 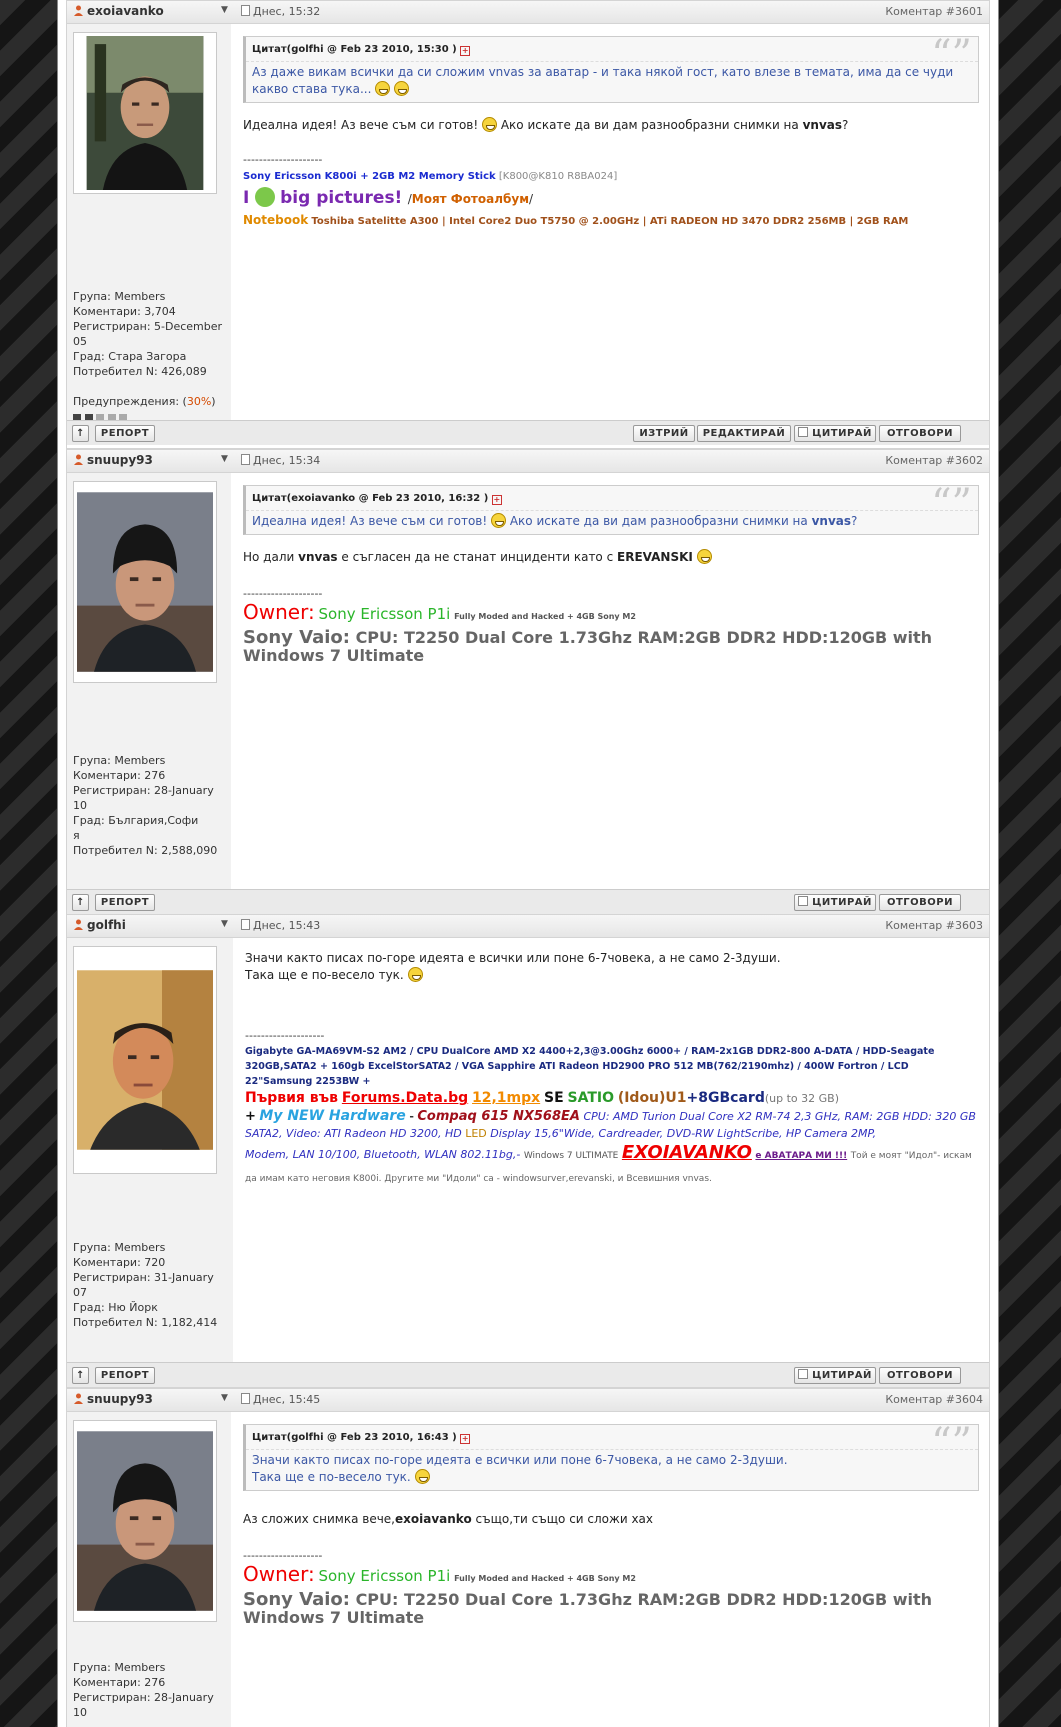 I want to click on quote-title: Цитат(golfhi @ Feb 23 2010, 15:30 ) +, so click(x=361, y=50).